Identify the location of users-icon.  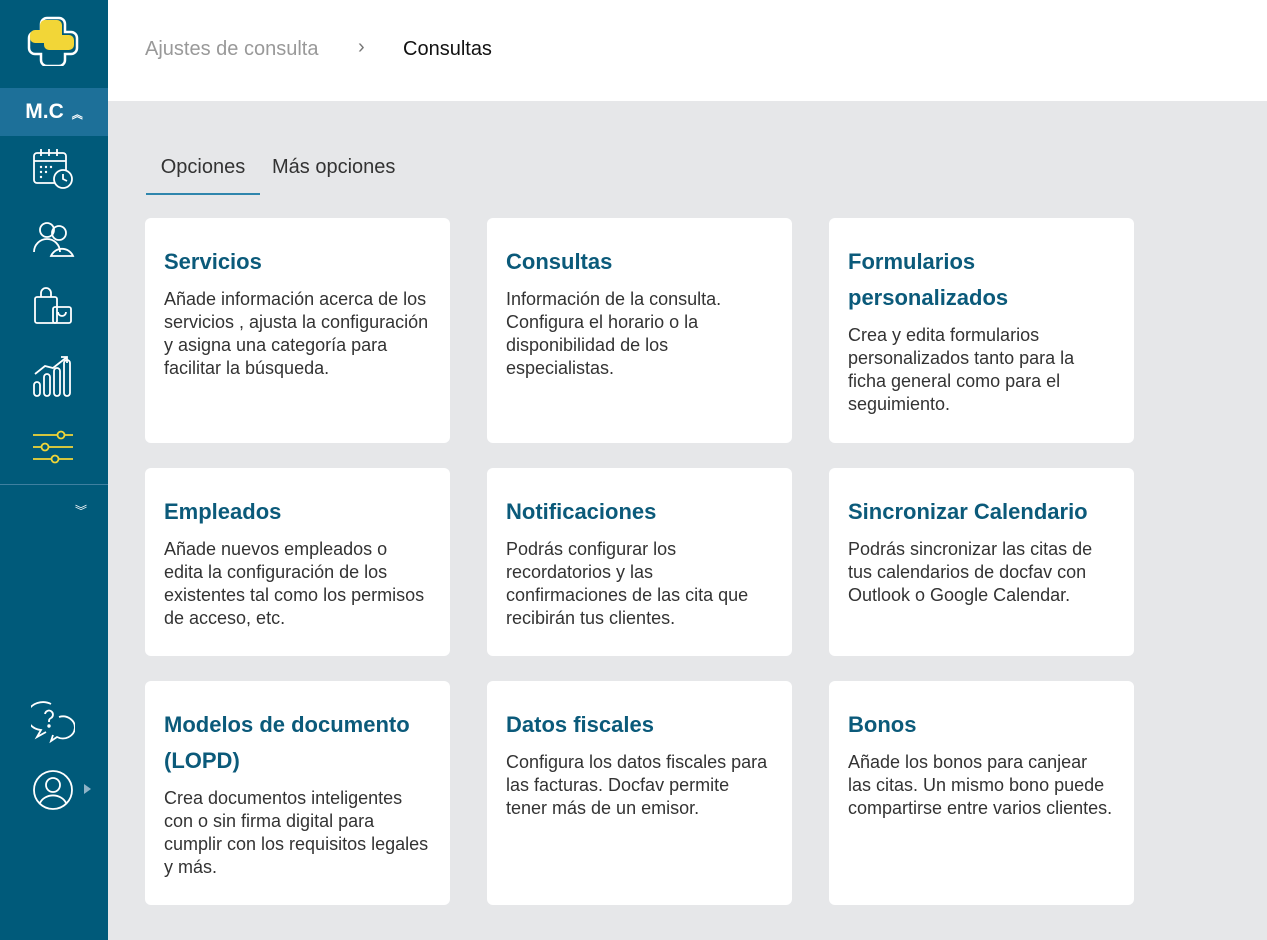
(53, 238).